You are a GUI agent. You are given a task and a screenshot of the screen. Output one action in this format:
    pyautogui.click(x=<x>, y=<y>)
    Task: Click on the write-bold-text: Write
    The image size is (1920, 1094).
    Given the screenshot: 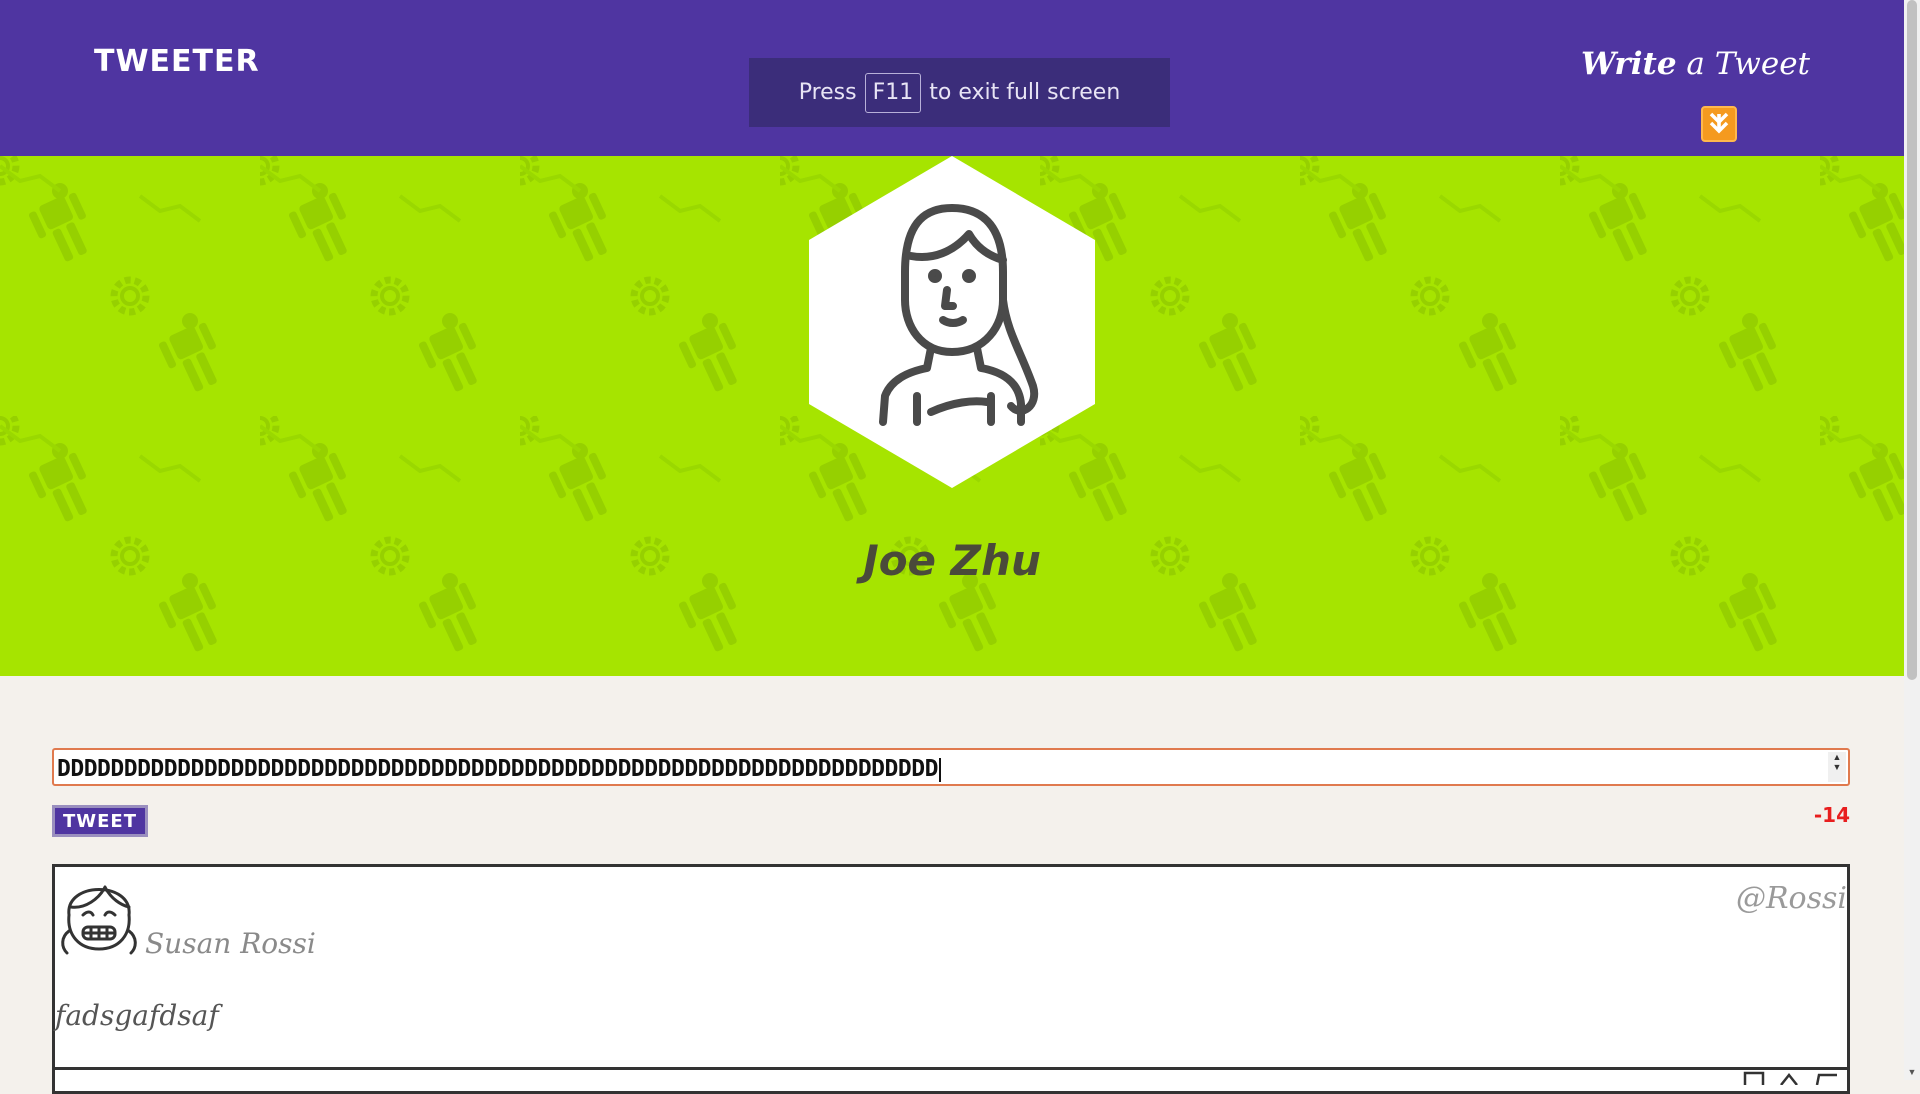 What is the action you would take?
    pyautogui.click(x=1628, y=64)
    